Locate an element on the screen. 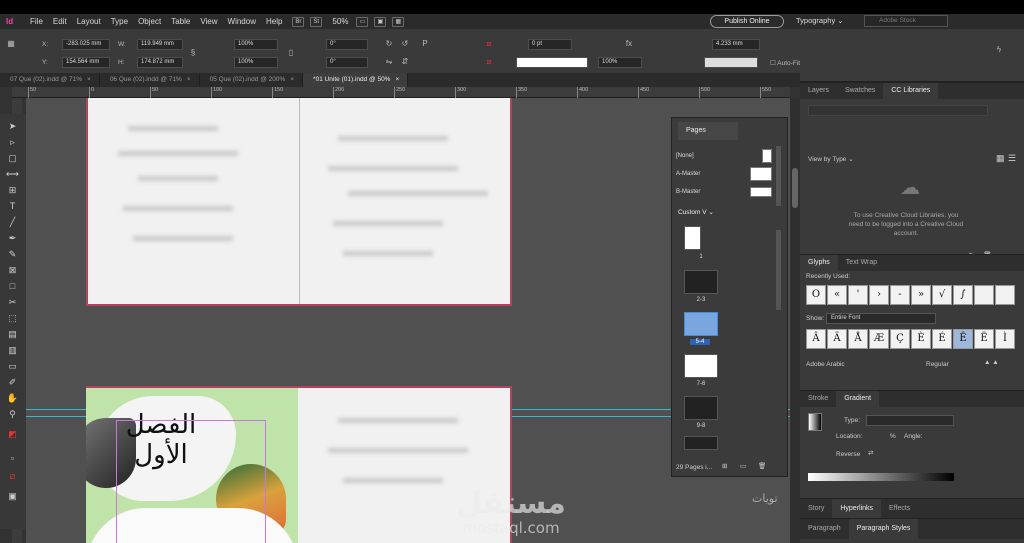  tab-paragraph-styles: Paragraph Styles is located at coordinates (883, 529).